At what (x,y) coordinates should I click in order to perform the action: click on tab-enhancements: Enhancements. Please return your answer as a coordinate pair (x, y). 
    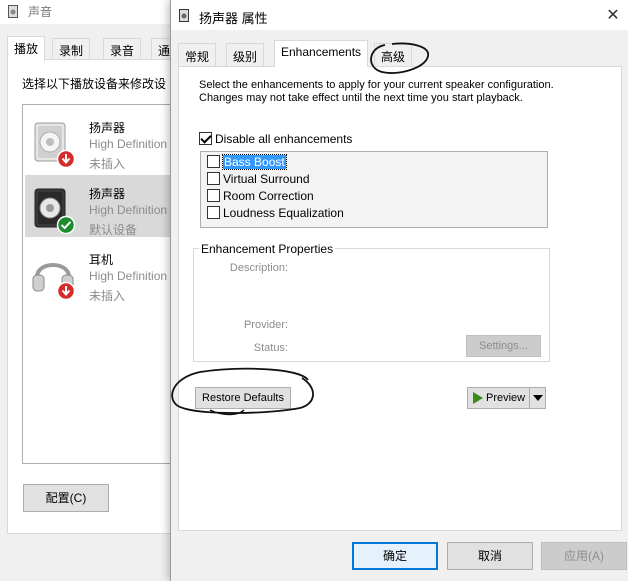
    Looking at the image, I should click on (321, 53).